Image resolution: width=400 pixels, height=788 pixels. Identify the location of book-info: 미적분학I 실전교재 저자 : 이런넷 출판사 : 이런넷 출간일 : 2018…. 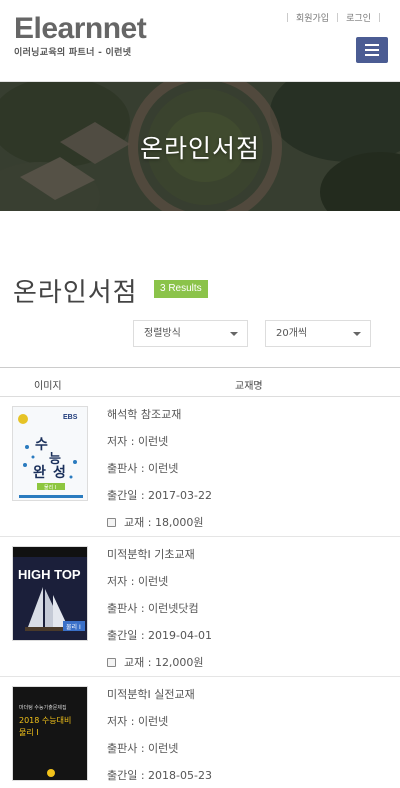
(159, 737).